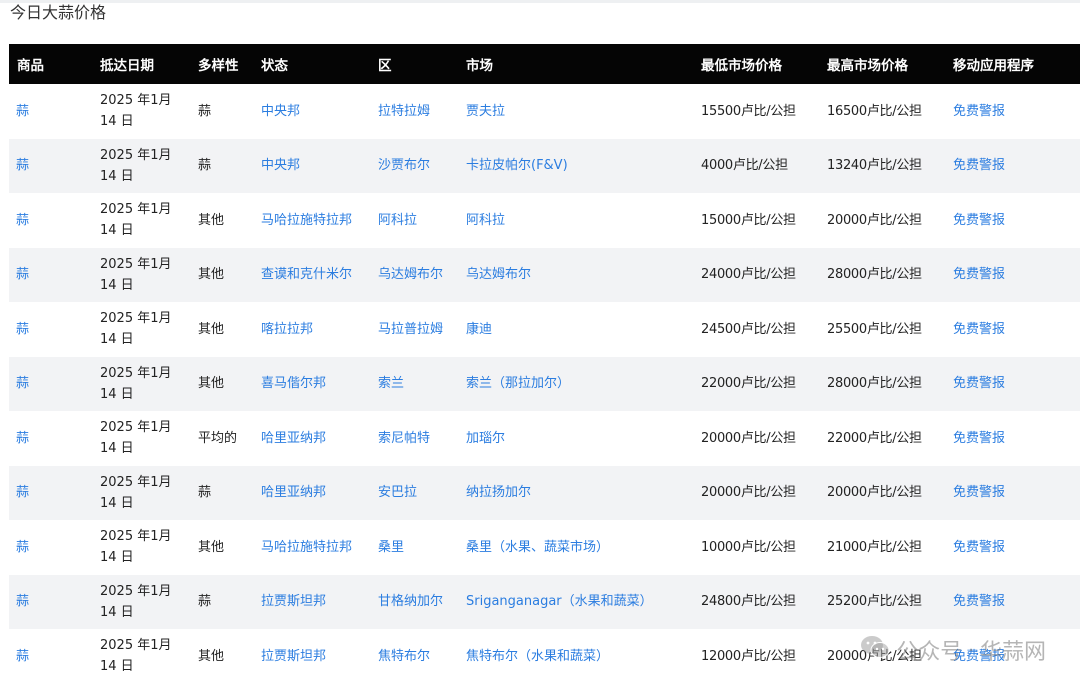  What do you see at coordinates (218, 66) in the screenshot?
I see `header-variety: 多样性` at bounding box center [218, 66].